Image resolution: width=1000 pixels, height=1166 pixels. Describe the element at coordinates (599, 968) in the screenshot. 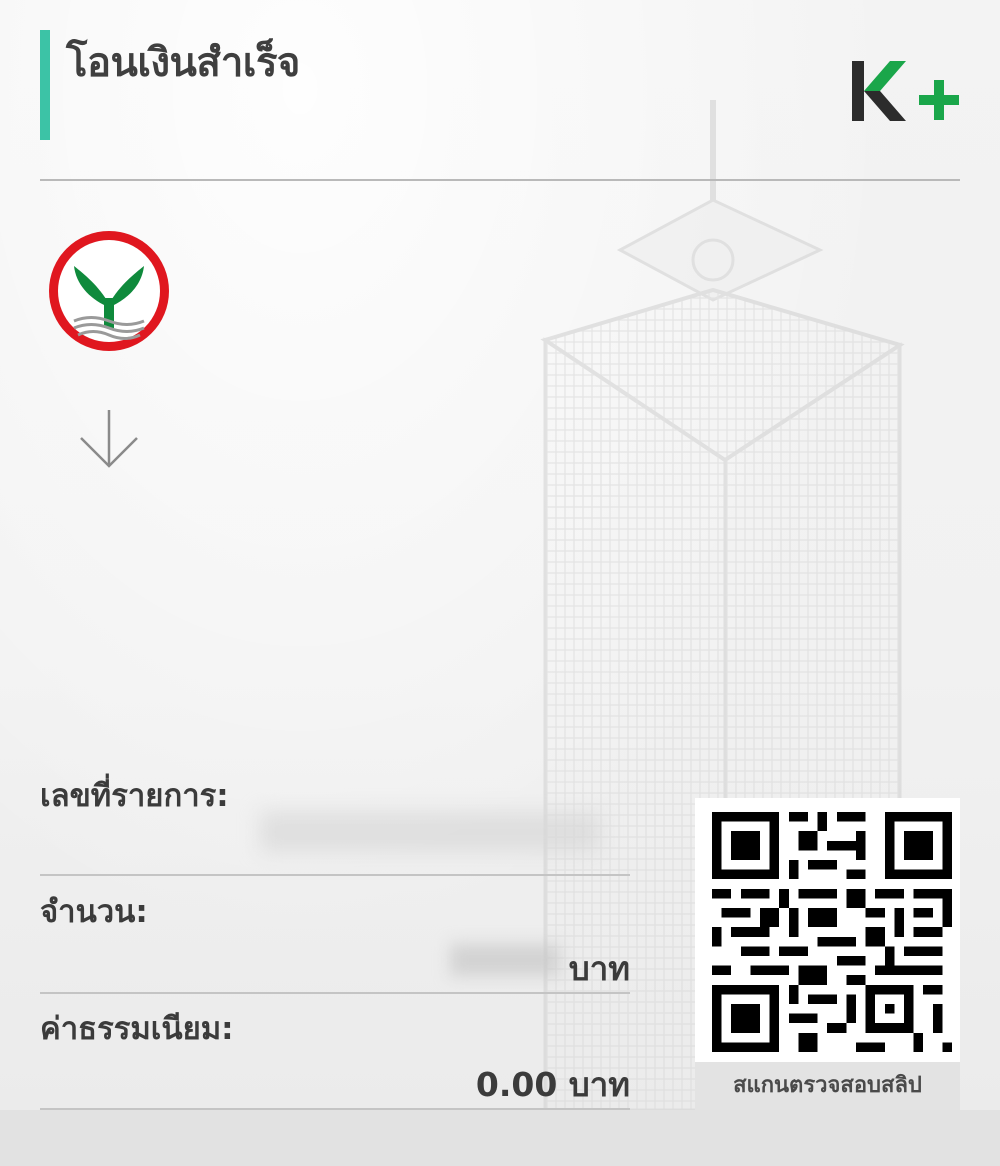

I see `amount-currency: บาท` at that location.